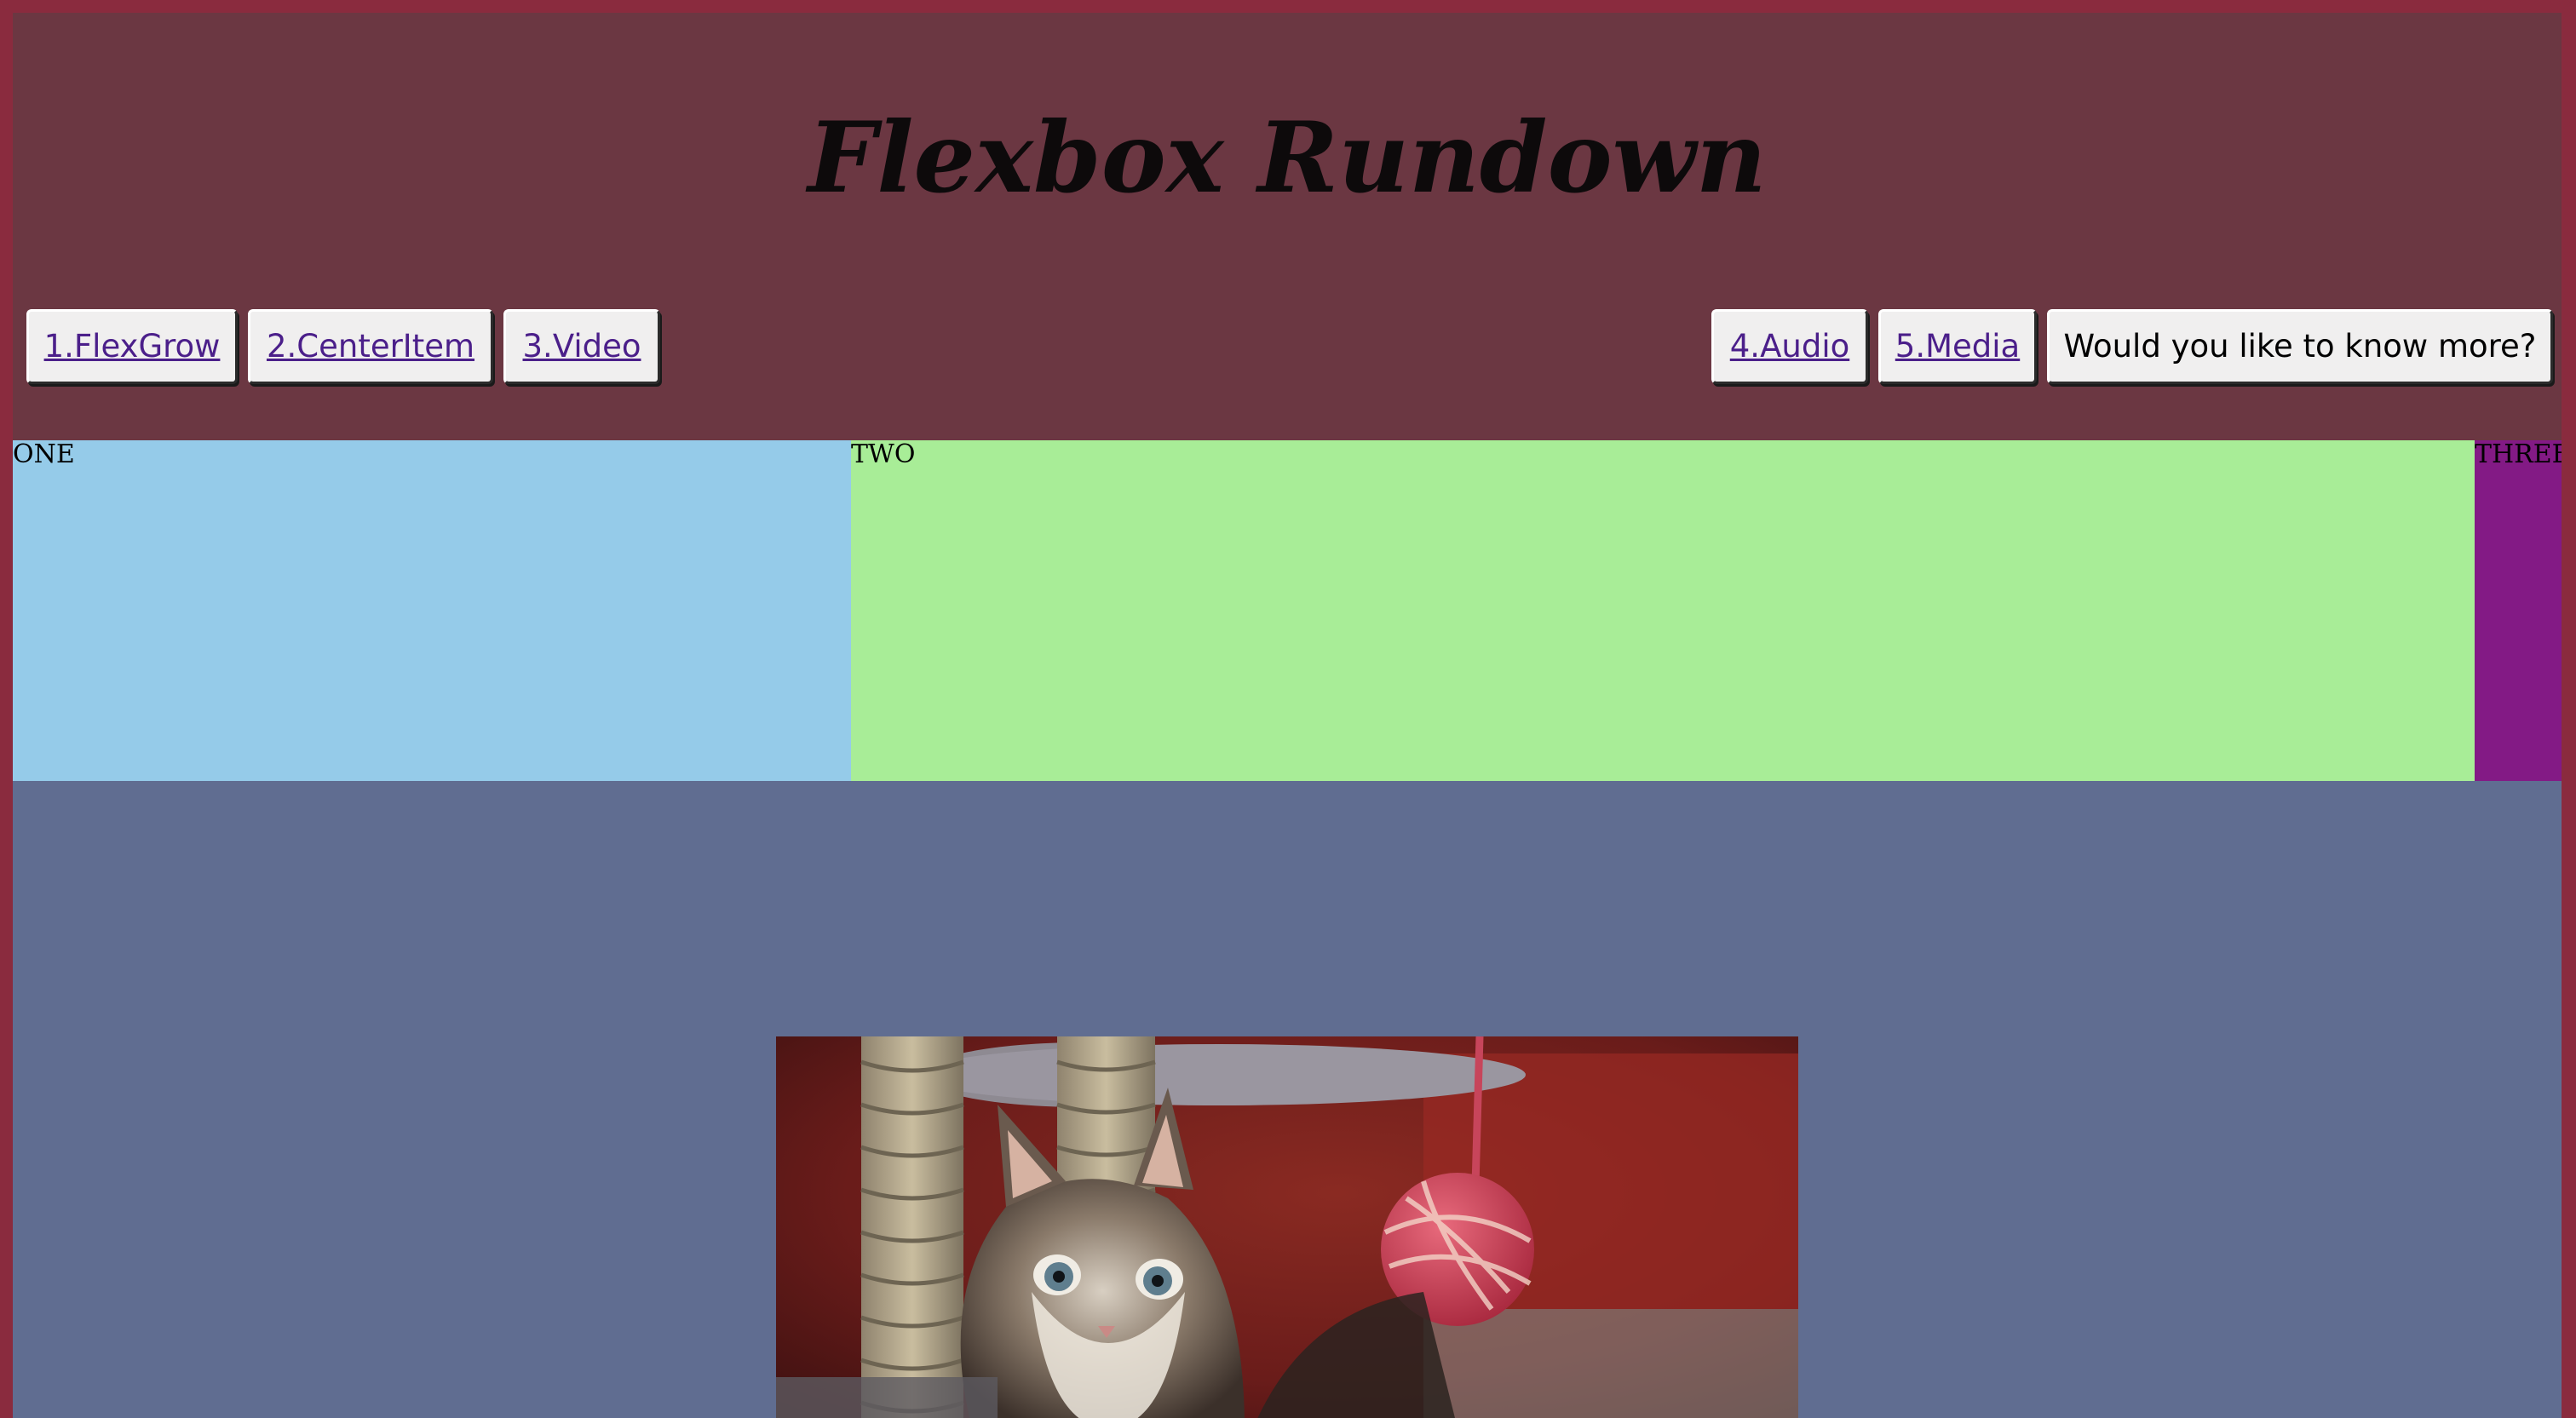 Image resolution: width=2576 pixels, height=1418 pixels. I want to click on kitten-photo, so click(1287, 1227).